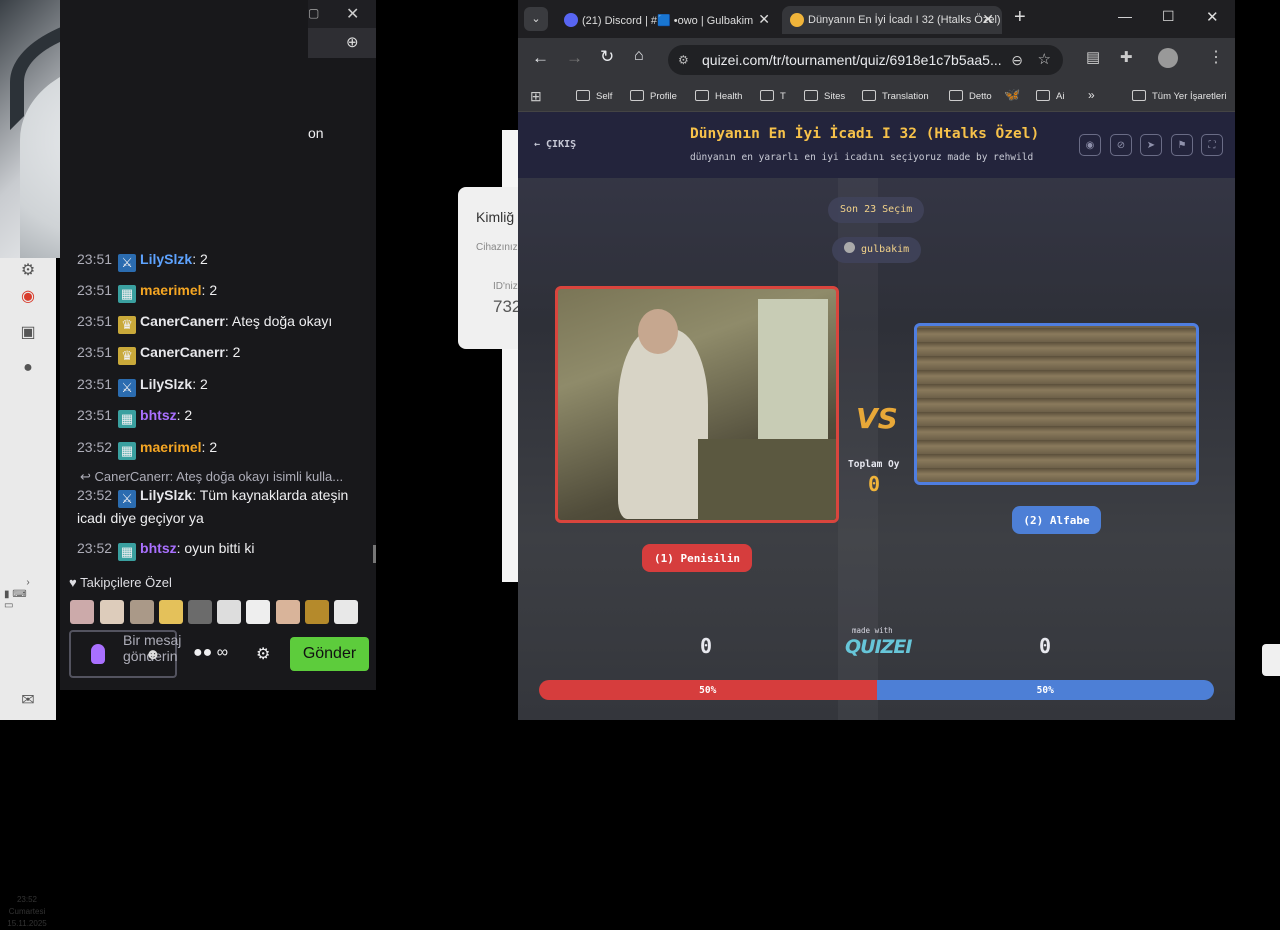 This screenshot has width=1280, height=930. I want to click on more-bookmarks-icon: », so click(1091, 95).